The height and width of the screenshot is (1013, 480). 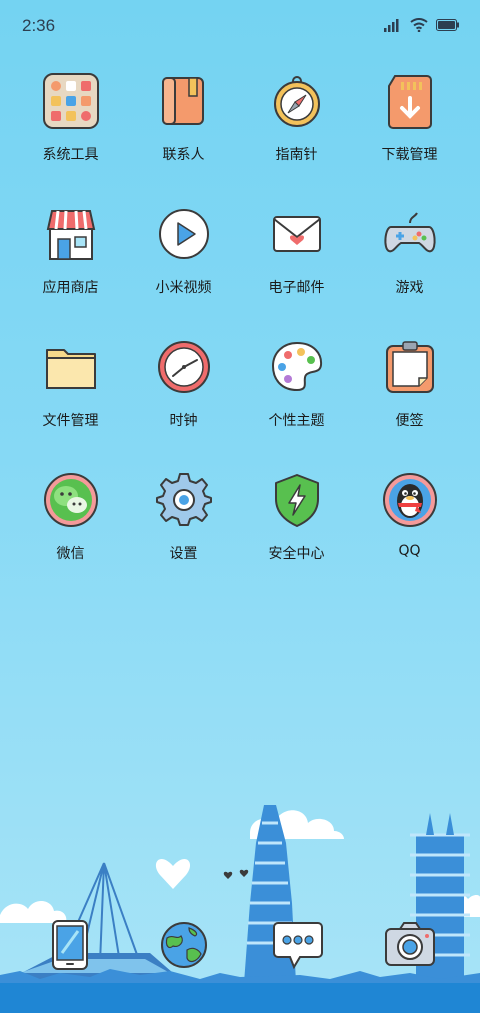 What do you see at coordinates (296, 138) in the screenshot?
I see `app-compass: 指南针` at bounding box center [296, 138].